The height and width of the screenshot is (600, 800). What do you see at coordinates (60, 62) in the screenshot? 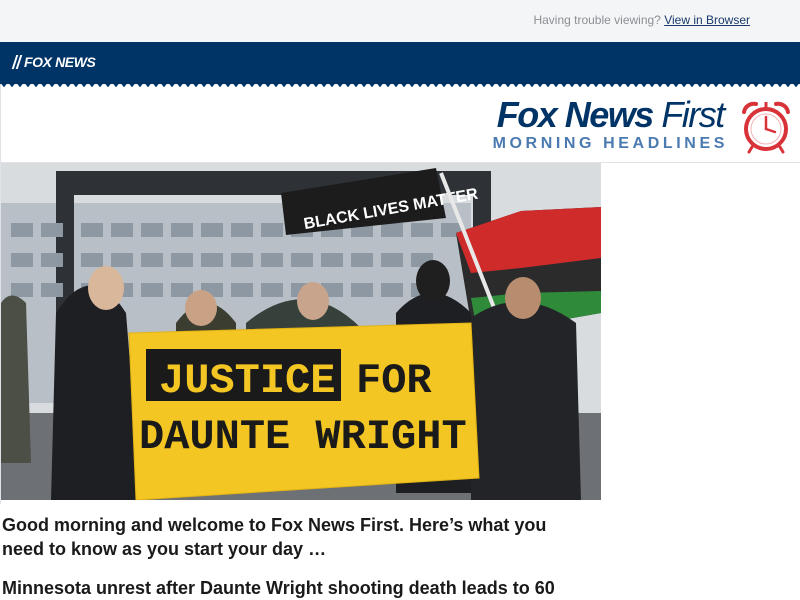
I see `logo-text: FOX NEWS` at bounding box center [60, 62].